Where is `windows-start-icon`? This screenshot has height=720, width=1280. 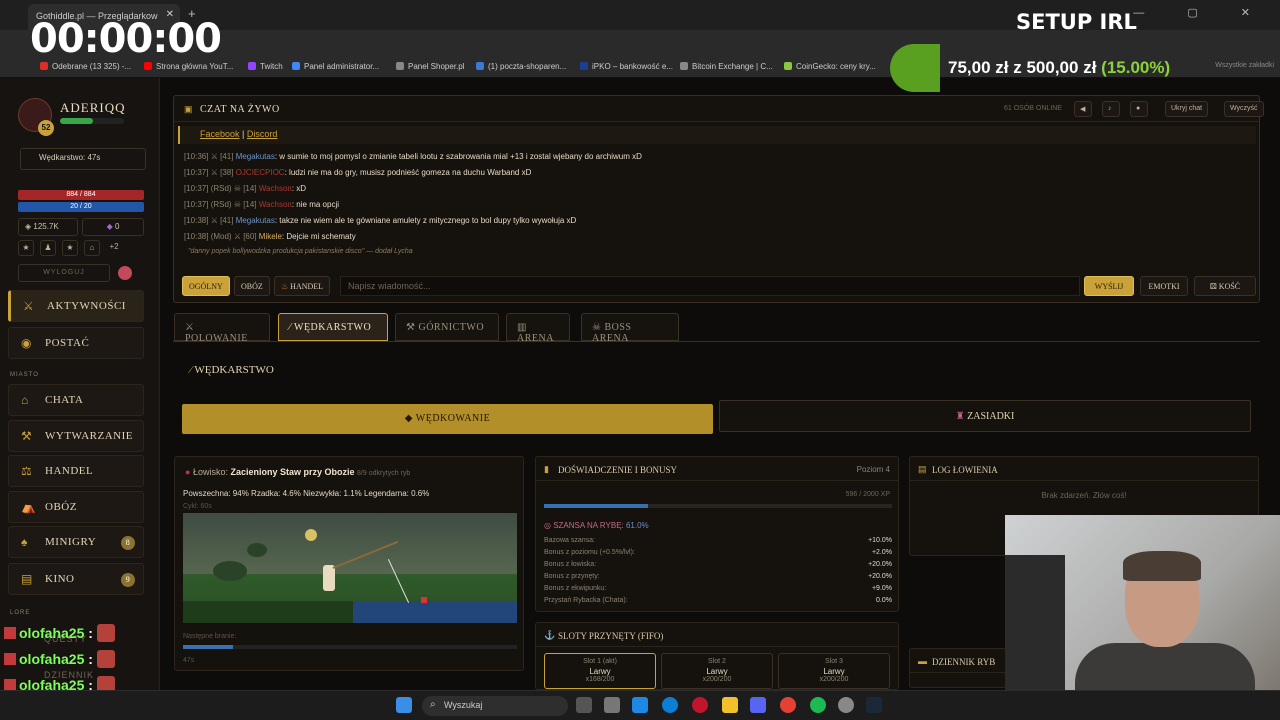 windows-start-icon is located at coordinates (404, 705).